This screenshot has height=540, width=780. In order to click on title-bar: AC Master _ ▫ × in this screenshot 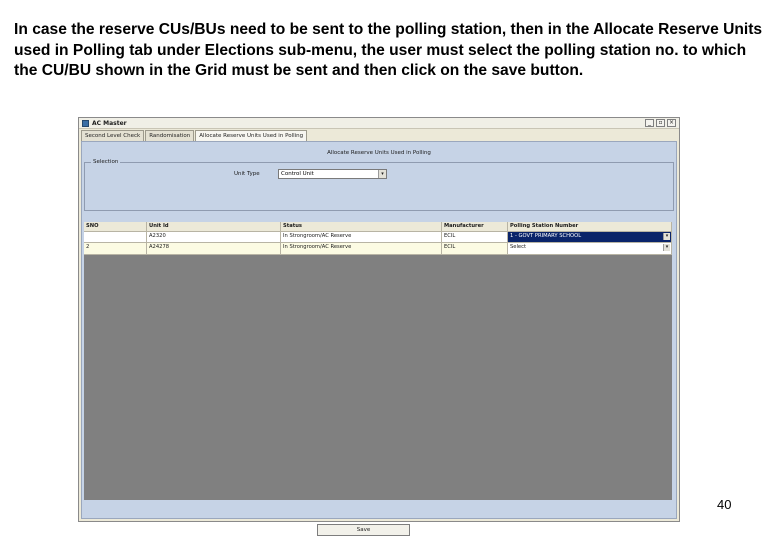, I will do `click(379, 123)`.